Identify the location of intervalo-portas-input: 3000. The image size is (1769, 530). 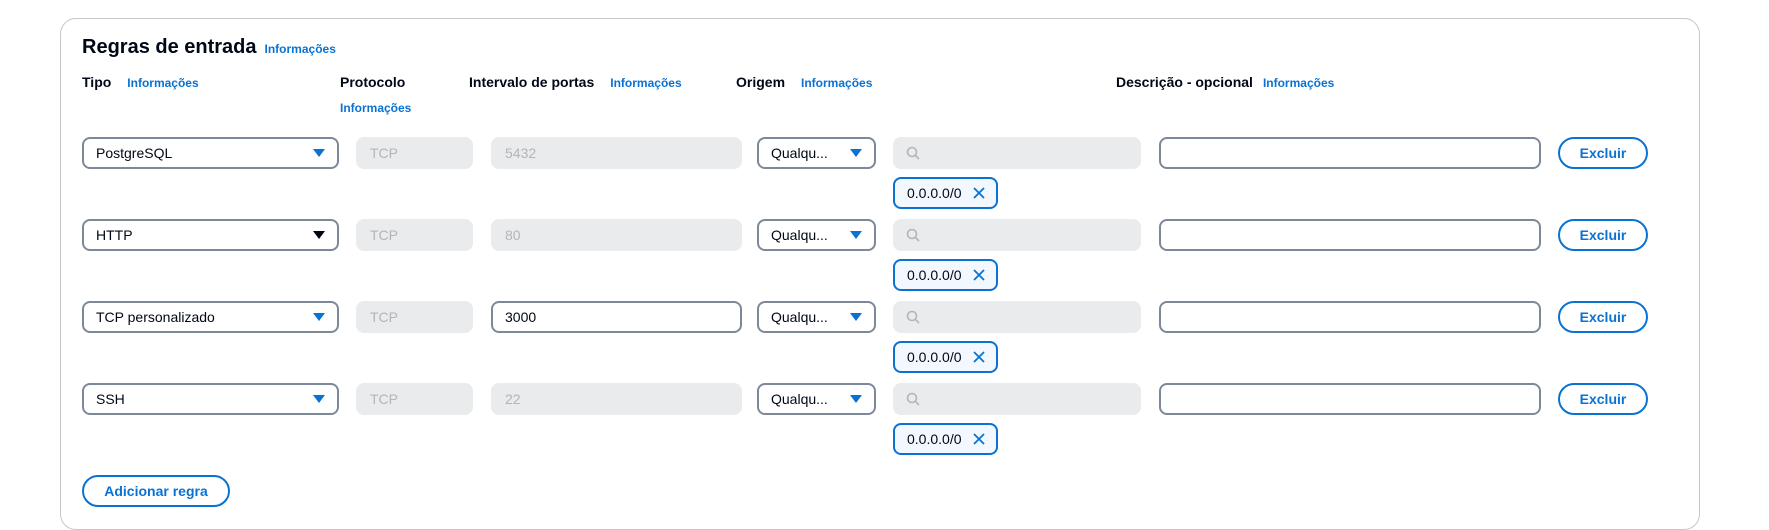
(616, 317).